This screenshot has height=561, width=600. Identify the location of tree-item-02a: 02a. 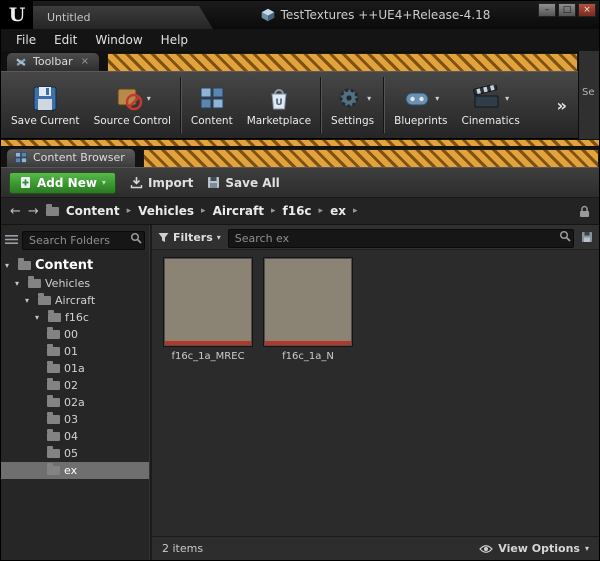
(75, 402).